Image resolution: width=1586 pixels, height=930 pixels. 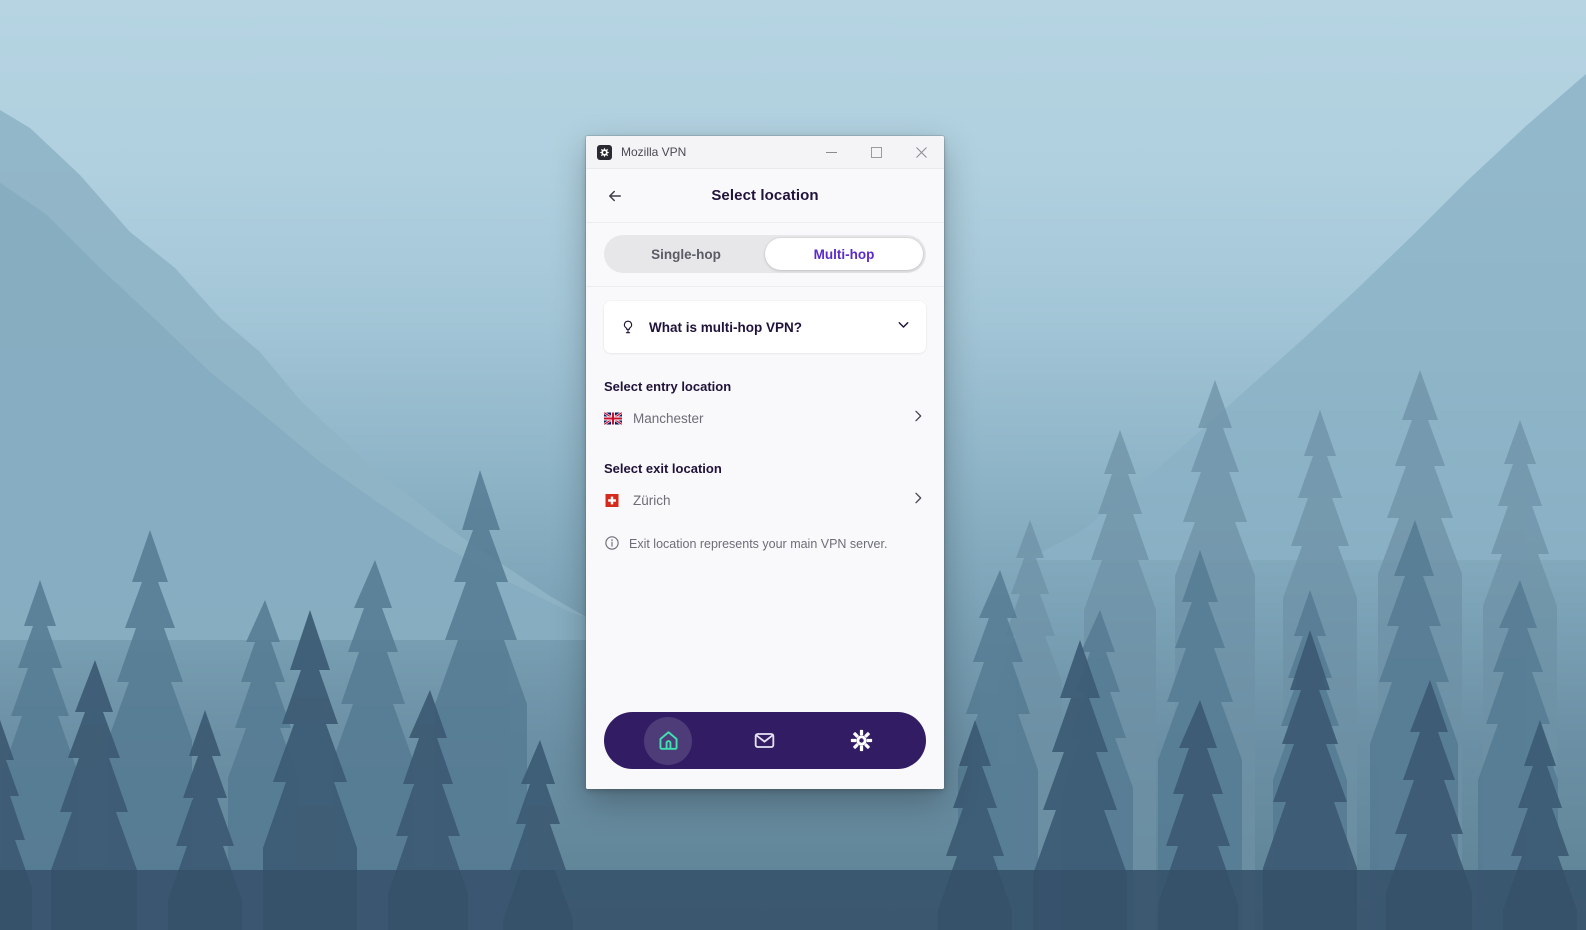 I want to click on window-titlebar: Mozilla VPN, so click(x=765, y=152).